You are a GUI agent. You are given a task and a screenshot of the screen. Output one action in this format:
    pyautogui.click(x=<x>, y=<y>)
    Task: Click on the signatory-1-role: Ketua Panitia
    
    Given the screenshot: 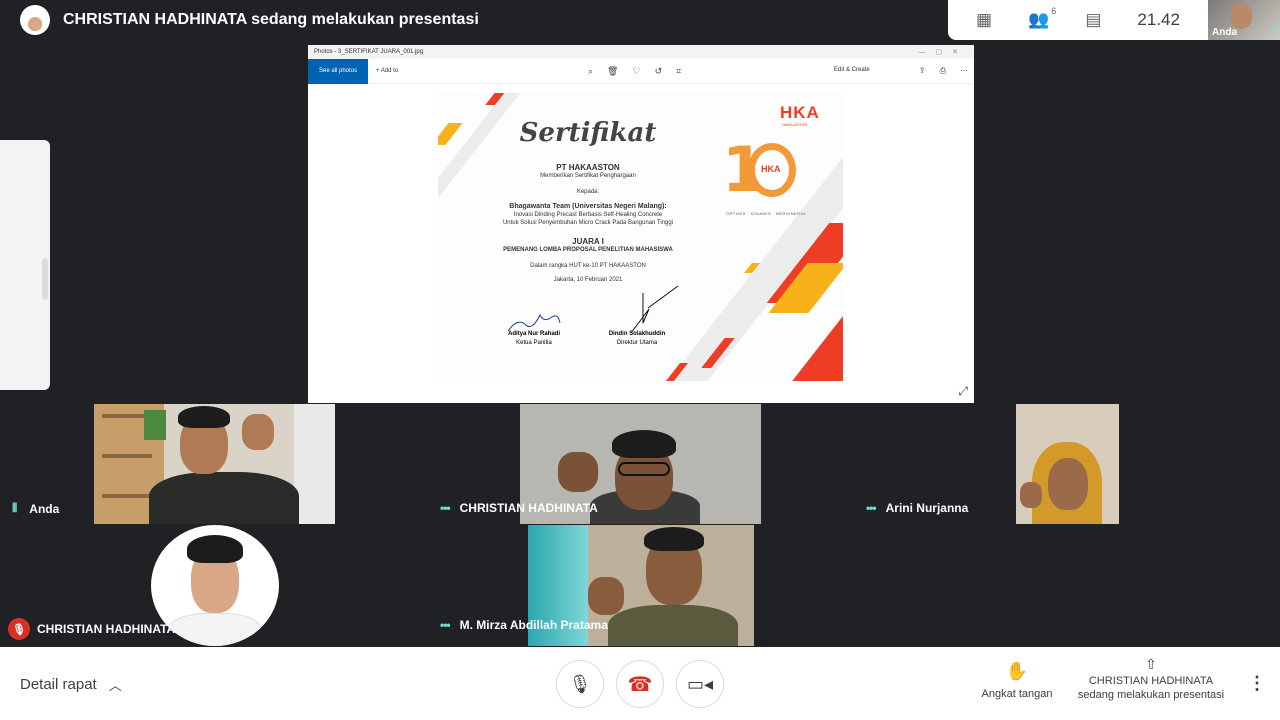 What is the action you would take?
    pyautogui.click(x=534, y=343)
    